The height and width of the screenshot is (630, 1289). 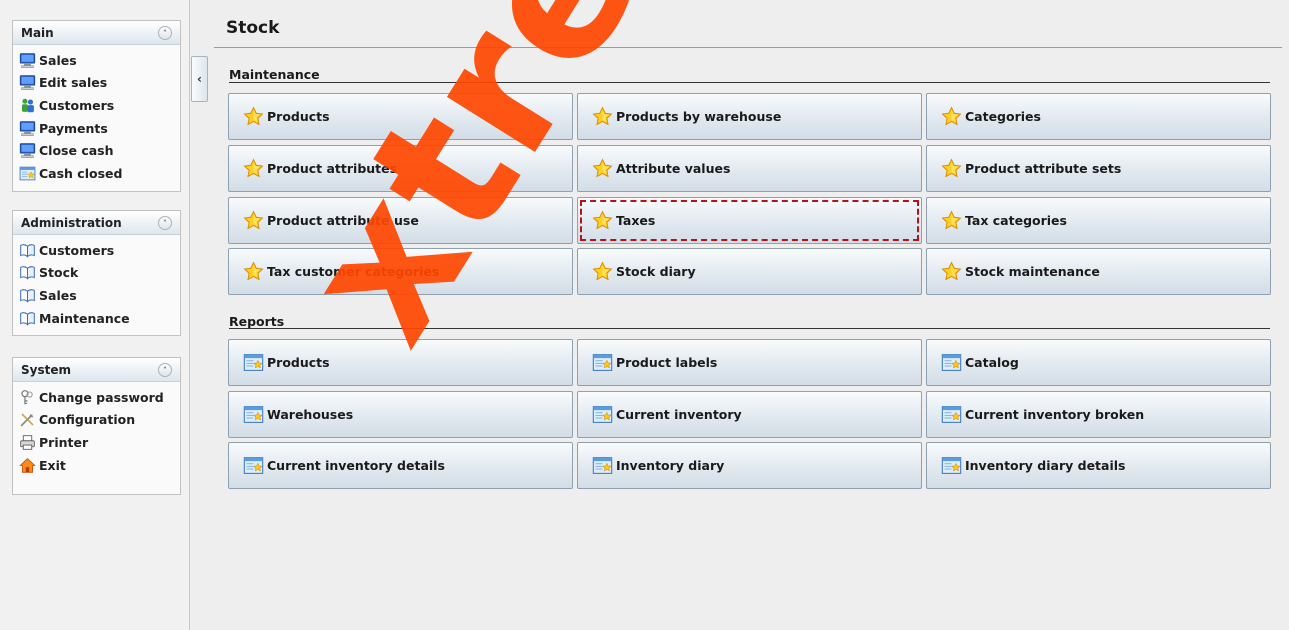 I want to click on sidebar-item-label: Printer, so click(x=64, y=442).